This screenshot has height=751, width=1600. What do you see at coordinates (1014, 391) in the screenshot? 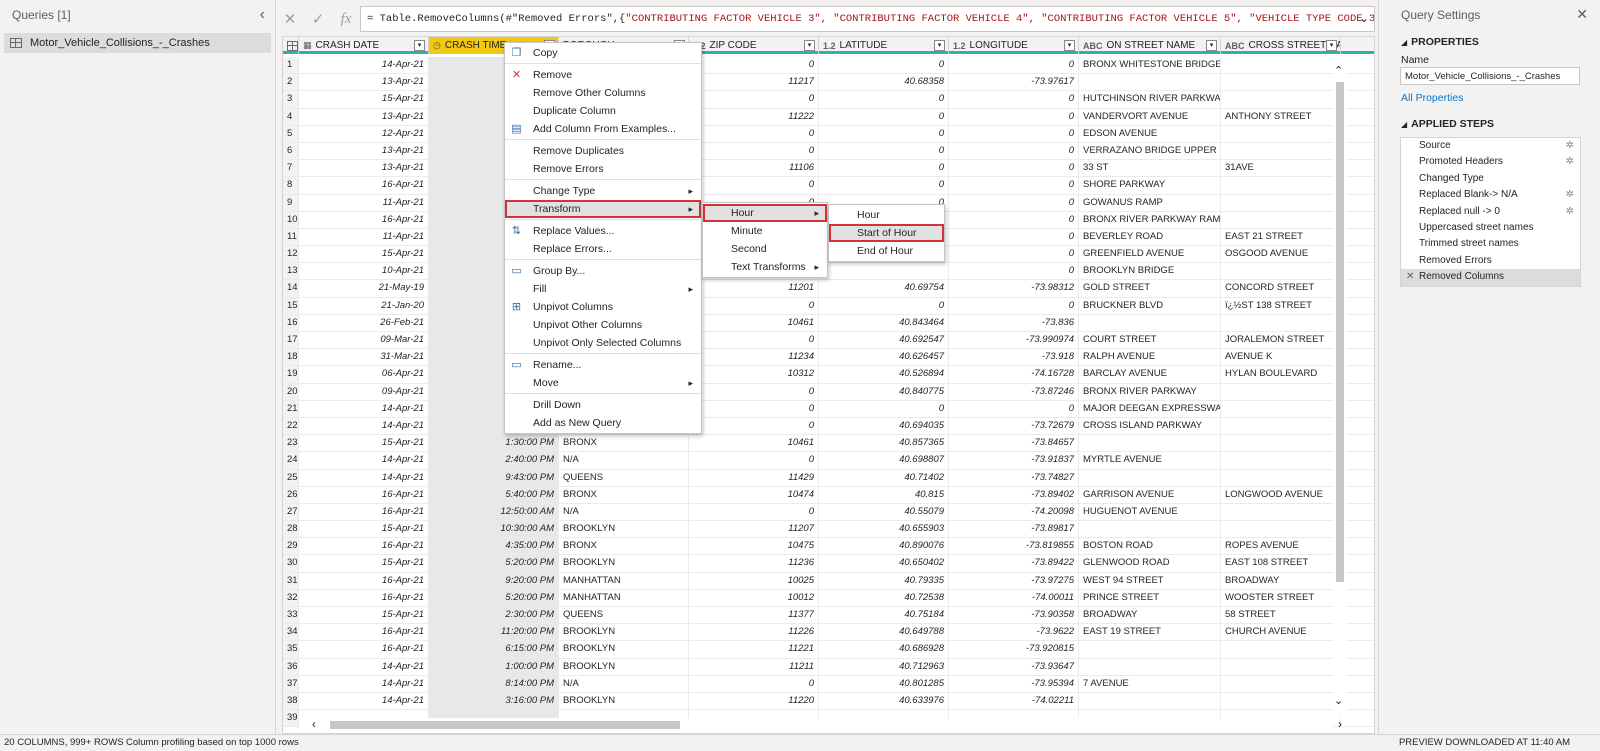
I see `table-cell: -73.87246` at bounding box center [1014, 391].